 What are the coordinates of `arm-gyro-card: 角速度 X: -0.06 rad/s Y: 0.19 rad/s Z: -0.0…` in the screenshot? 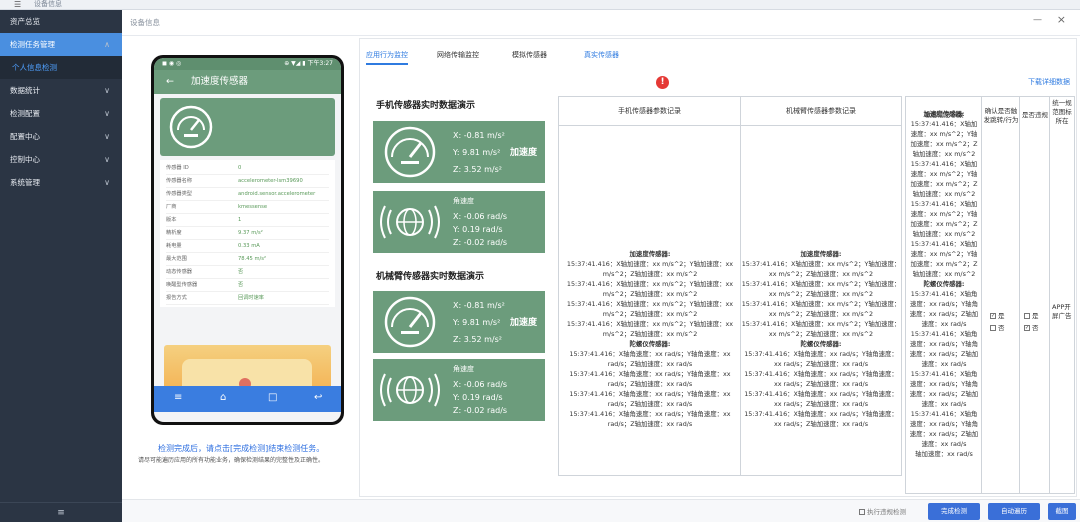 It's located at (459, 390).